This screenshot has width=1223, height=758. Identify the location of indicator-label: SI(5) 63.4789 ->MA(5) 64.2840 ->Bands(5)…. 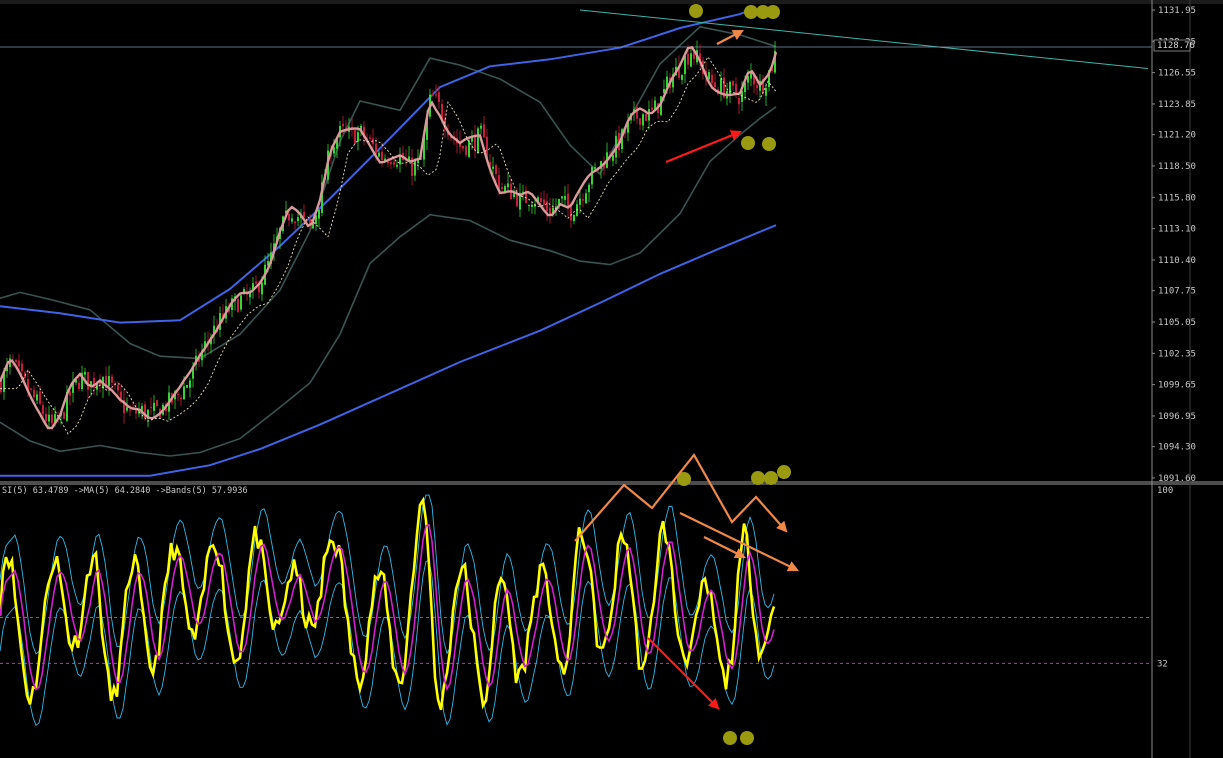
(125, 491).